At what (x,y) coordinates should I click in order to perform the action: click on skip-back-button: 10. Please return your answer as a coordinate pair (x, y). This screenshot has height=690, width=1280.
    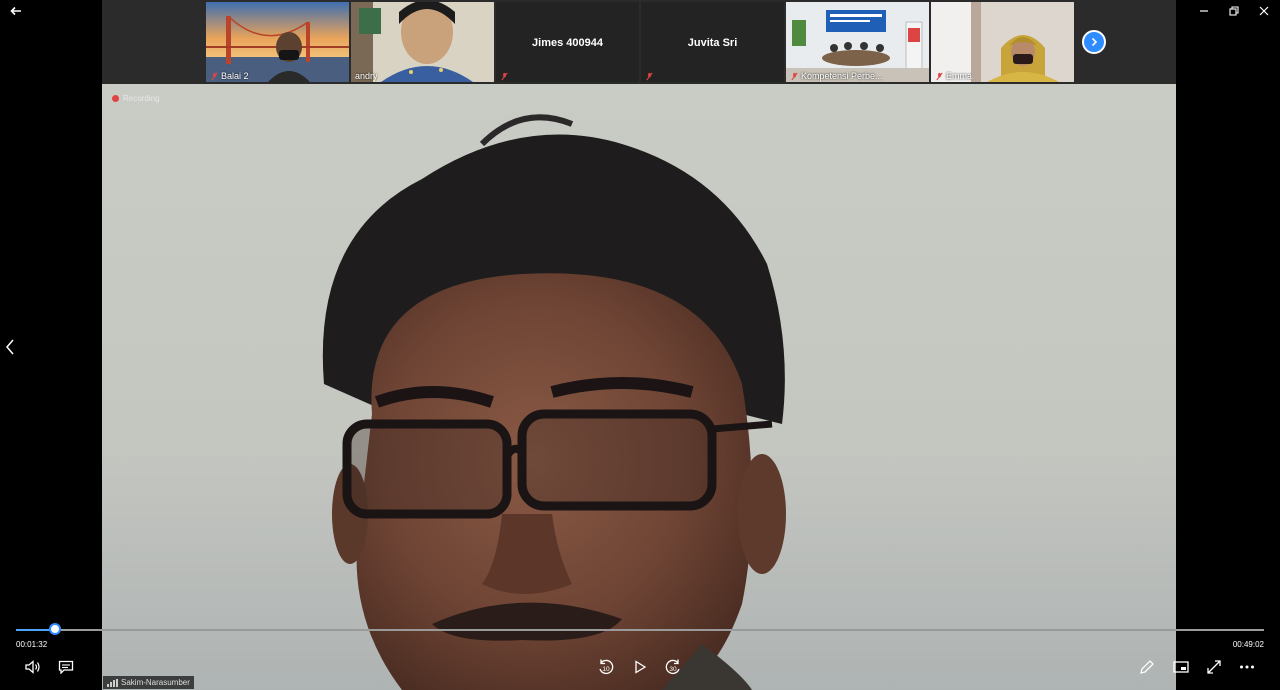
    Looking at the image, I should click on (606, 667).